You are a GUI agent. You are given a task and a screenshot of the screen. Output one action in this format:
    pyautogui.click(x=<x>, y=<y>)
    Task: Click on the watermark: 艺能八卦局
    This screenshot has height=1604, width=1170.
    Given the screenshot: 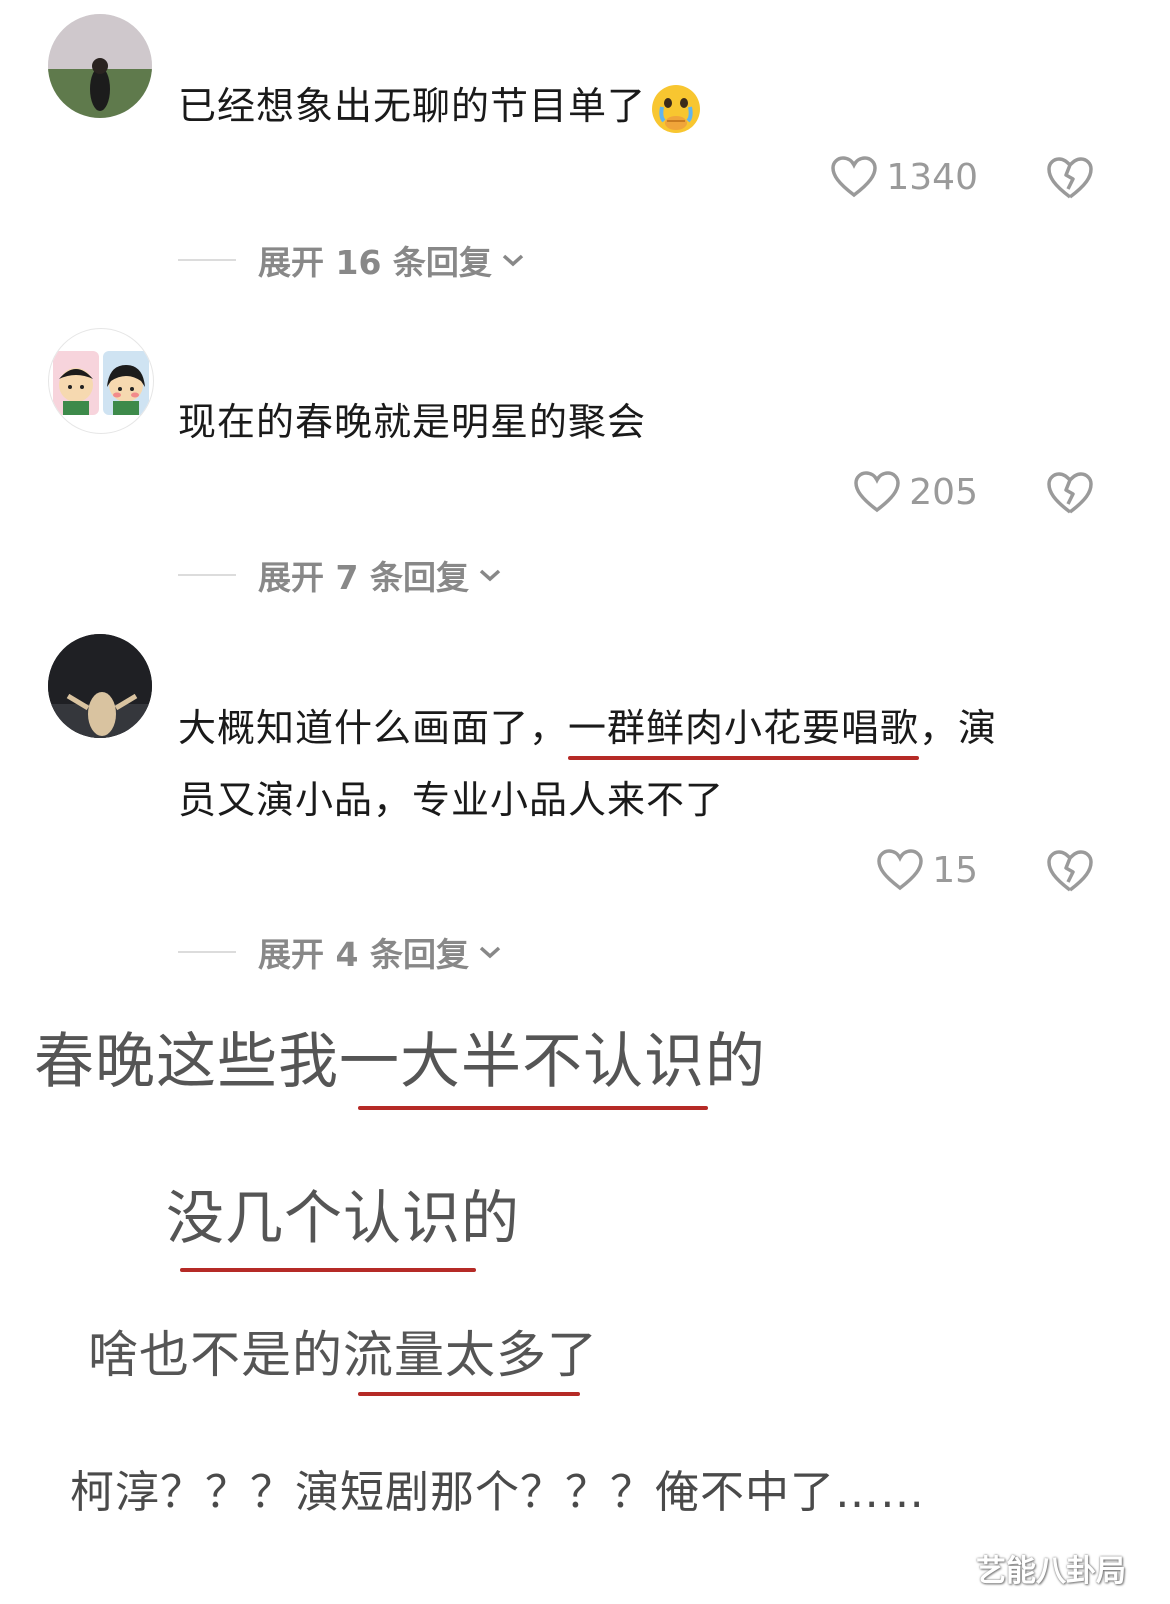 What is the action you would take?
    pyautogui.click(x=1051, y=1571)
    